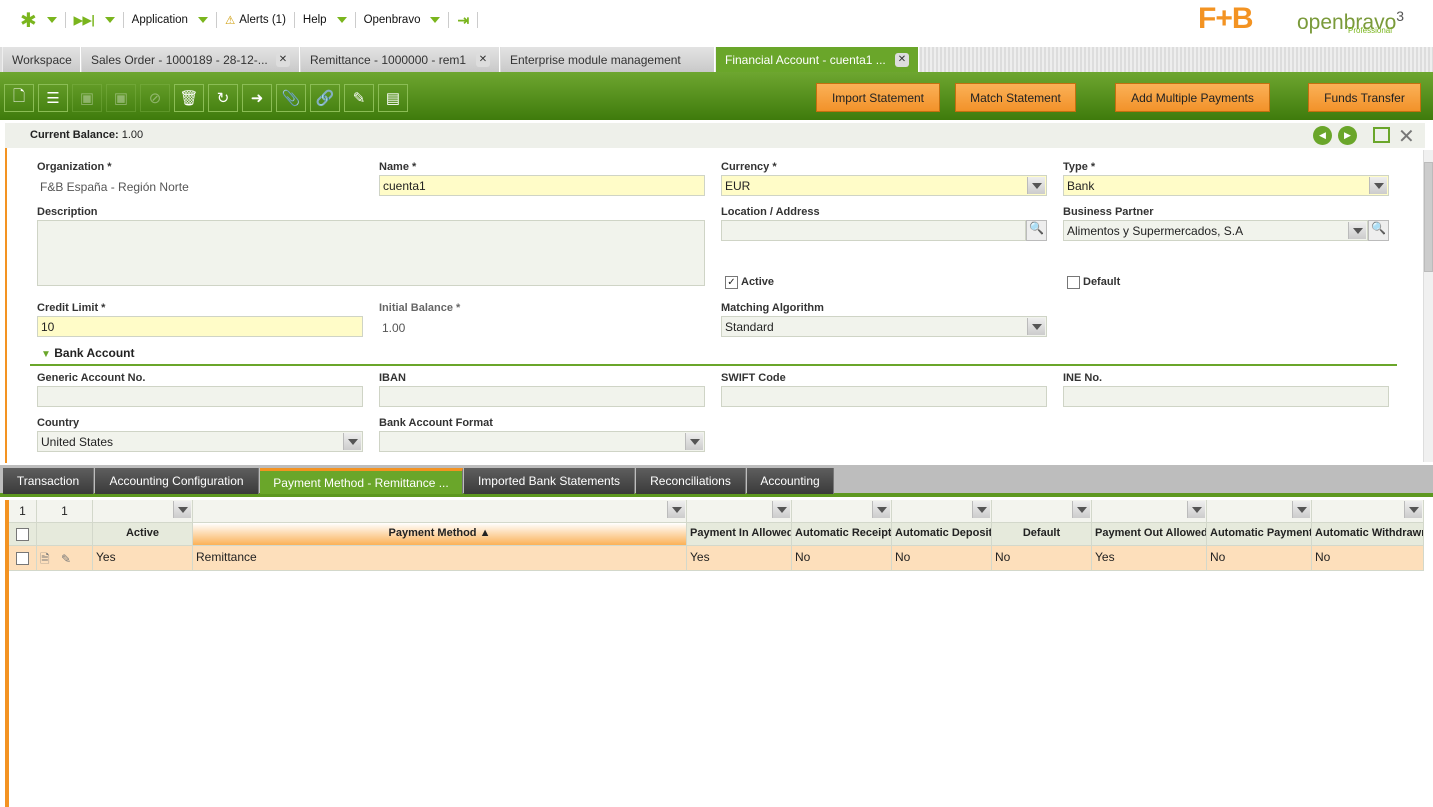 The height and width of the screenshot is (807, 1433). I want to click on country-select: United States, so click(200, 441).